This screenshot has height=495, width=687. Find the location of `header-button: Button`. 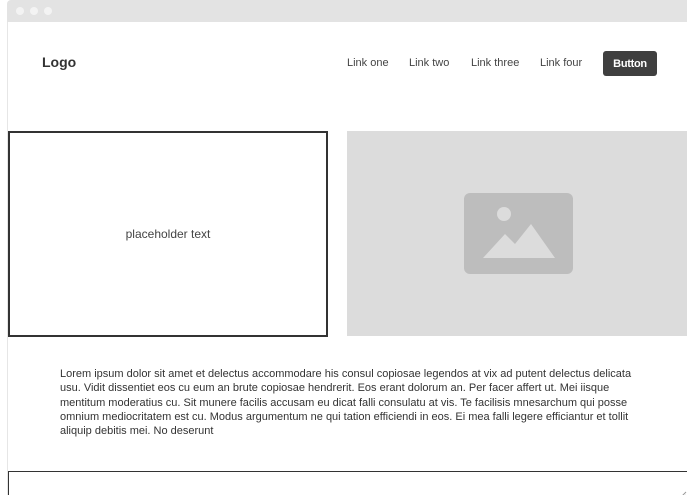

header-button: Button is located at coordinates (630, 63).